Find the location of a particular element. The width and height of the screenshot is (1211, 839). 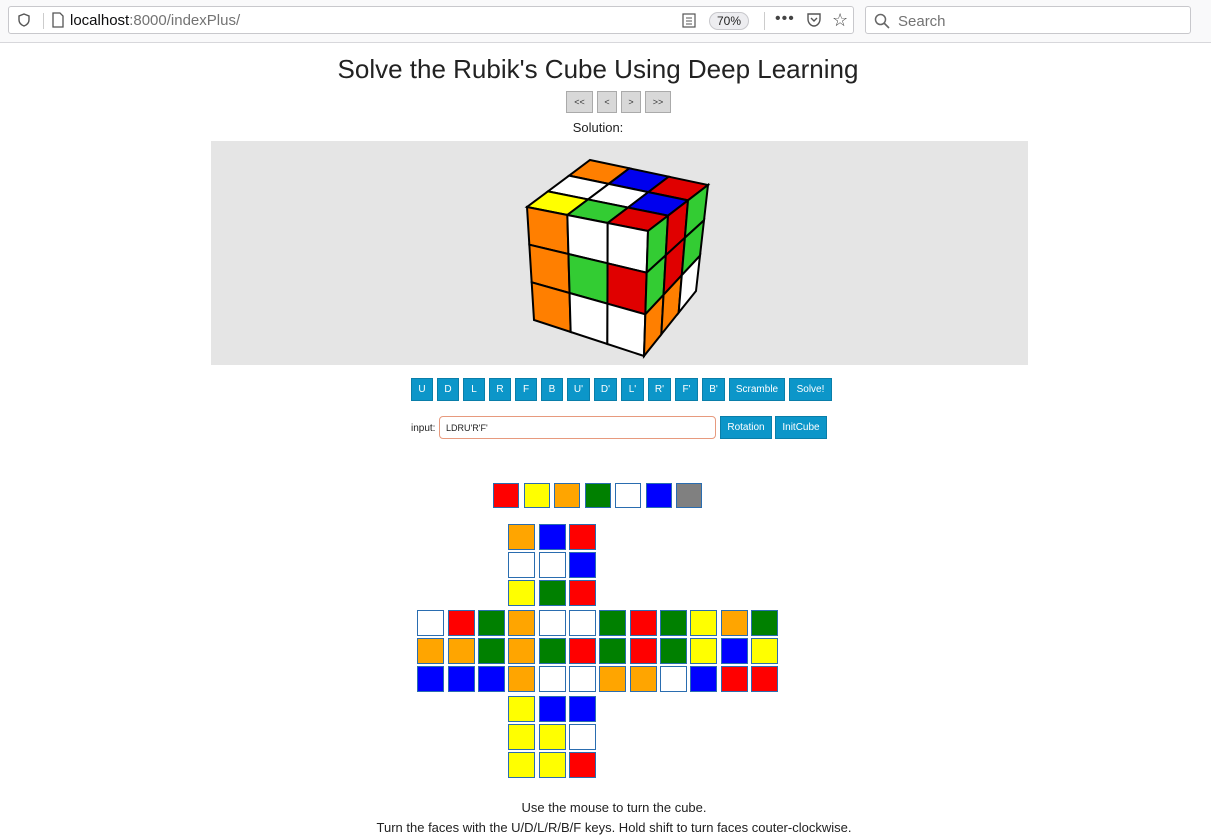

move-button-U: U is located at coordinates (422, 389).